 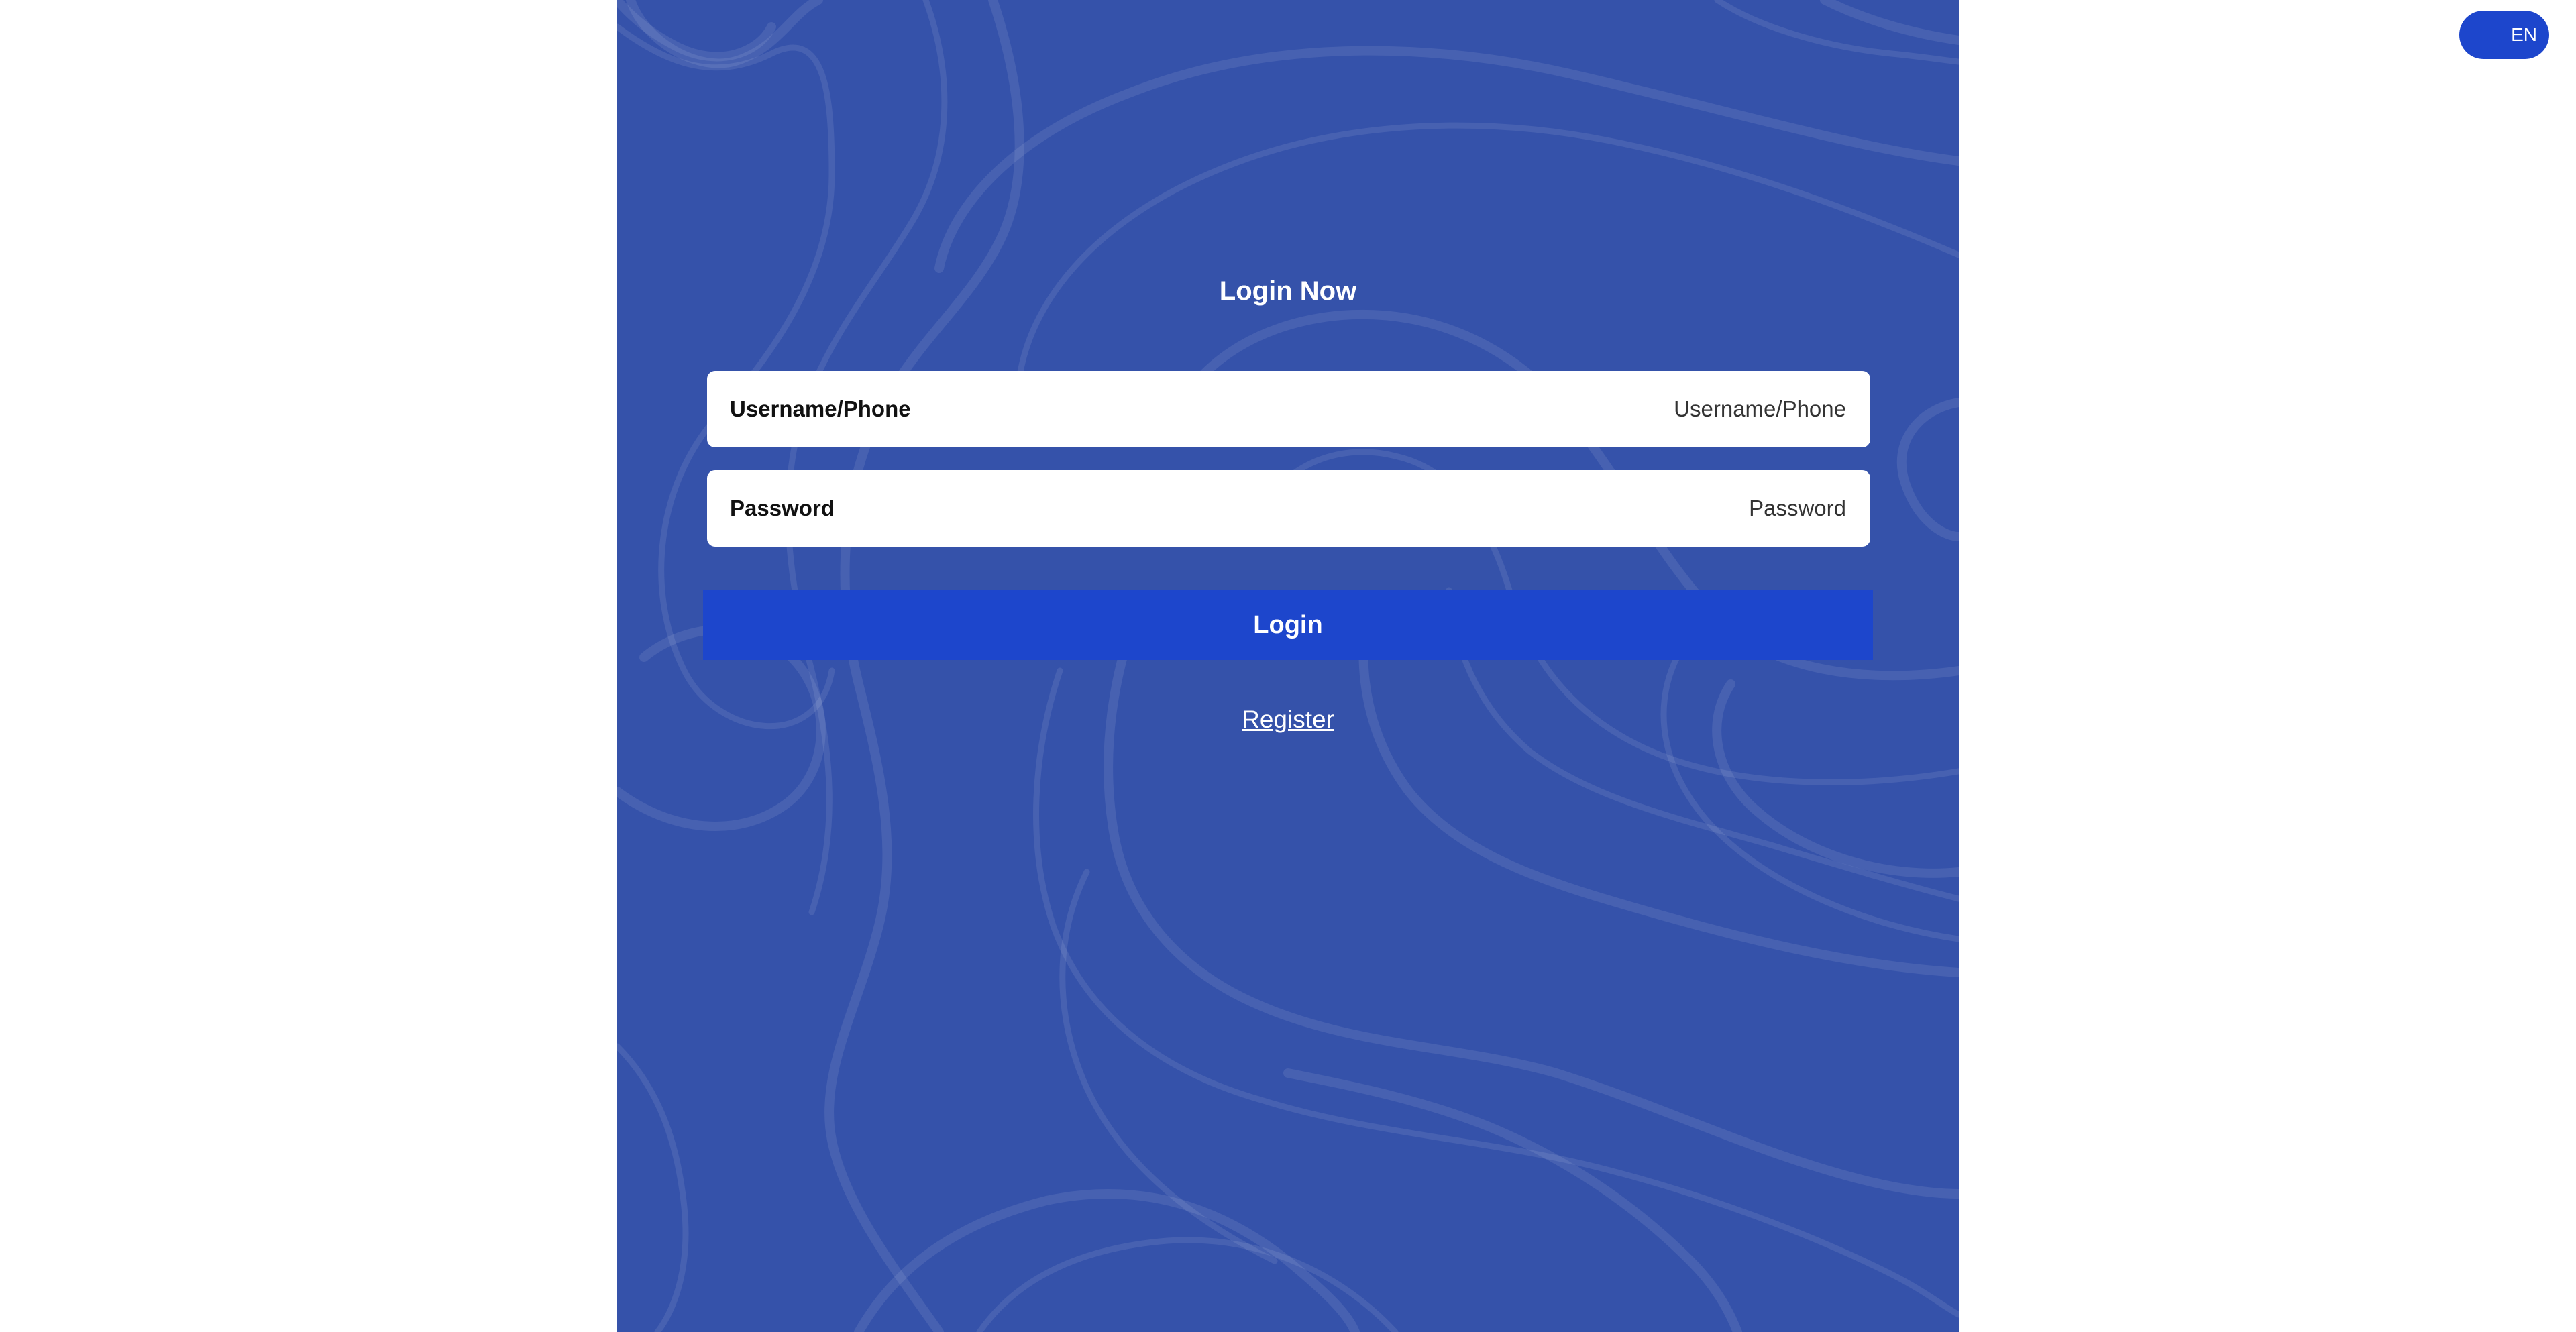 I want to click on username-field: Username/Phone, so click(x=1288, y=409).